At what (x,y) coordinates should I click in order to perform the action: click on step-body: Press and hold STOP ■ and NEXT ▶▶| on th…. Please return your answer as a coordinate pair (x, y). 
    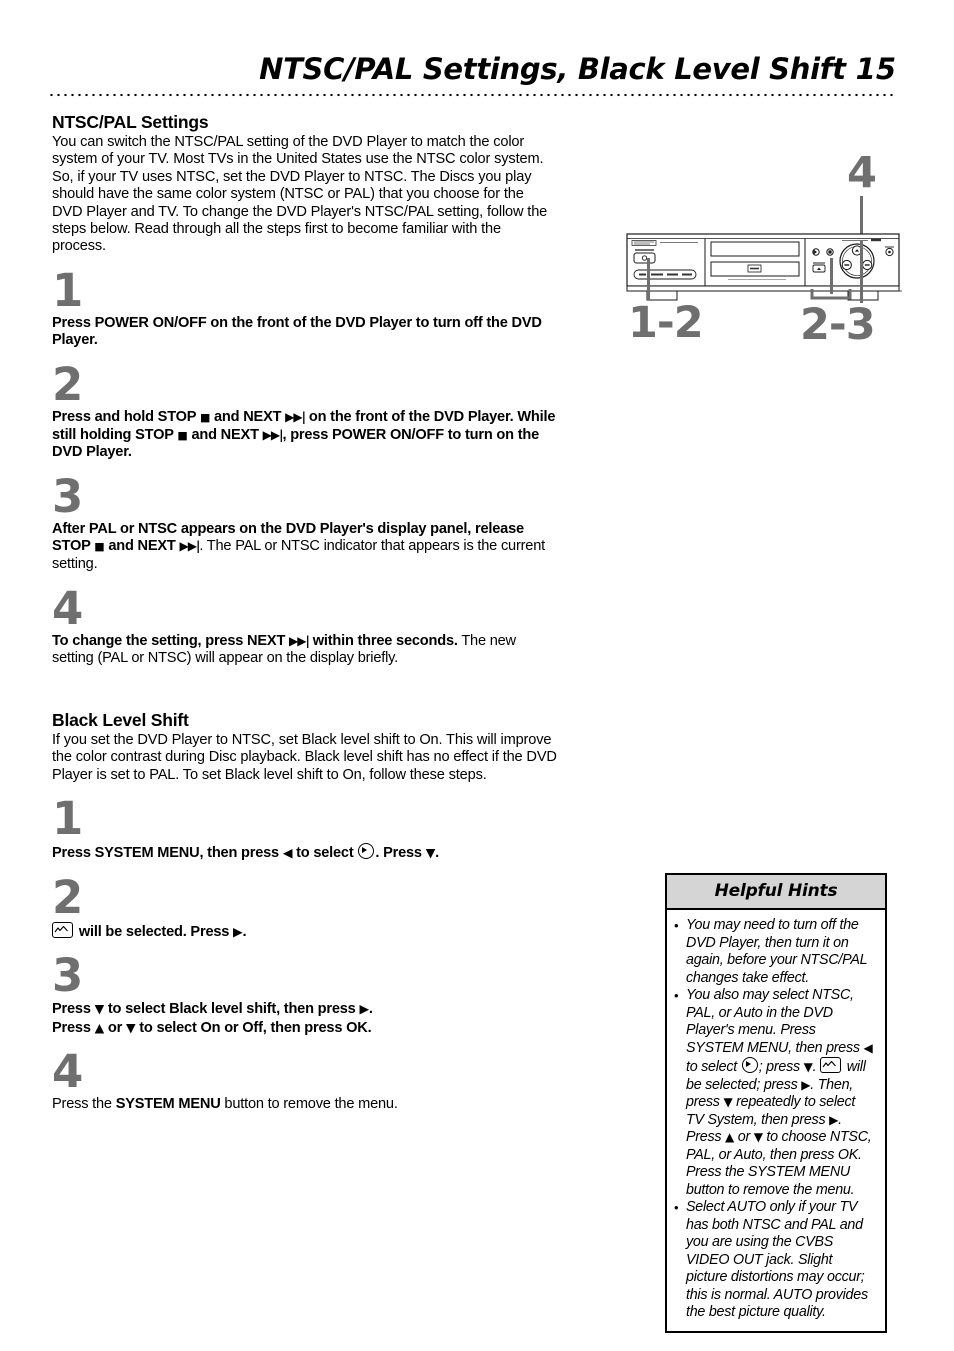
    Looking at the image, I should click on (304, 435).